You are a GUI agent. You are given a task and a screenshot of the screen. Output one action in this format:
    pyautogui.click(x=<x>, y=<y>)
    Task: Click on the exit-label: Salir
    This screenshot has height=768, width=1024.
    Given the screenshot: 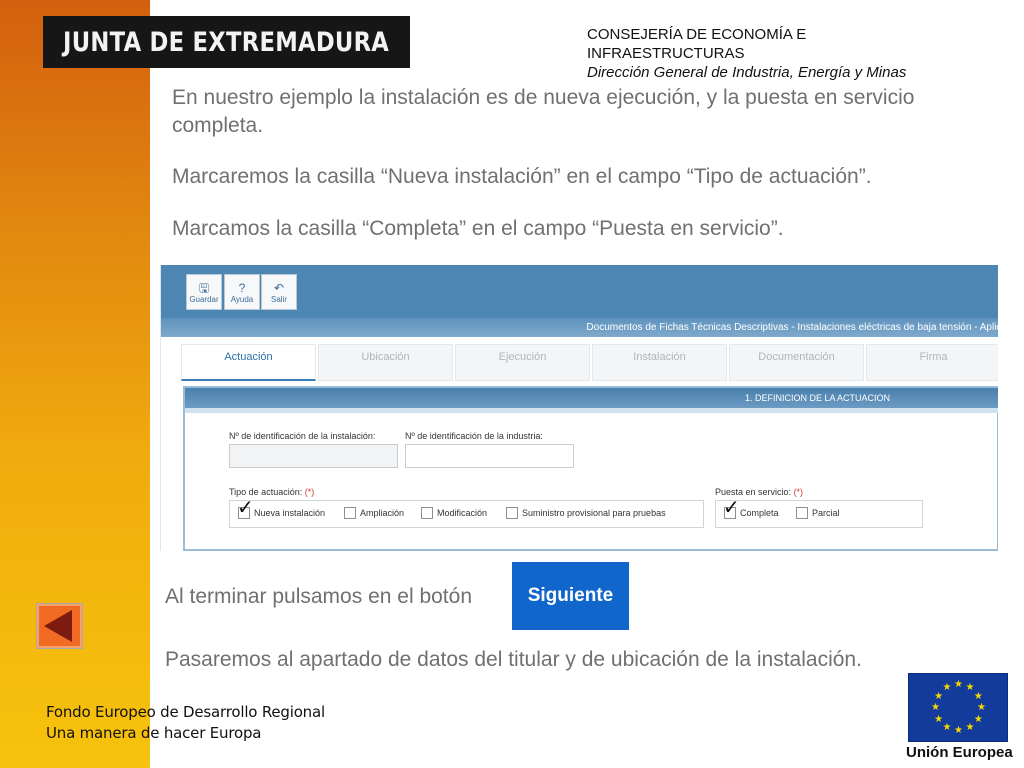 What is the action you would take?
    pyautogui.click(x=278, y=299)
    